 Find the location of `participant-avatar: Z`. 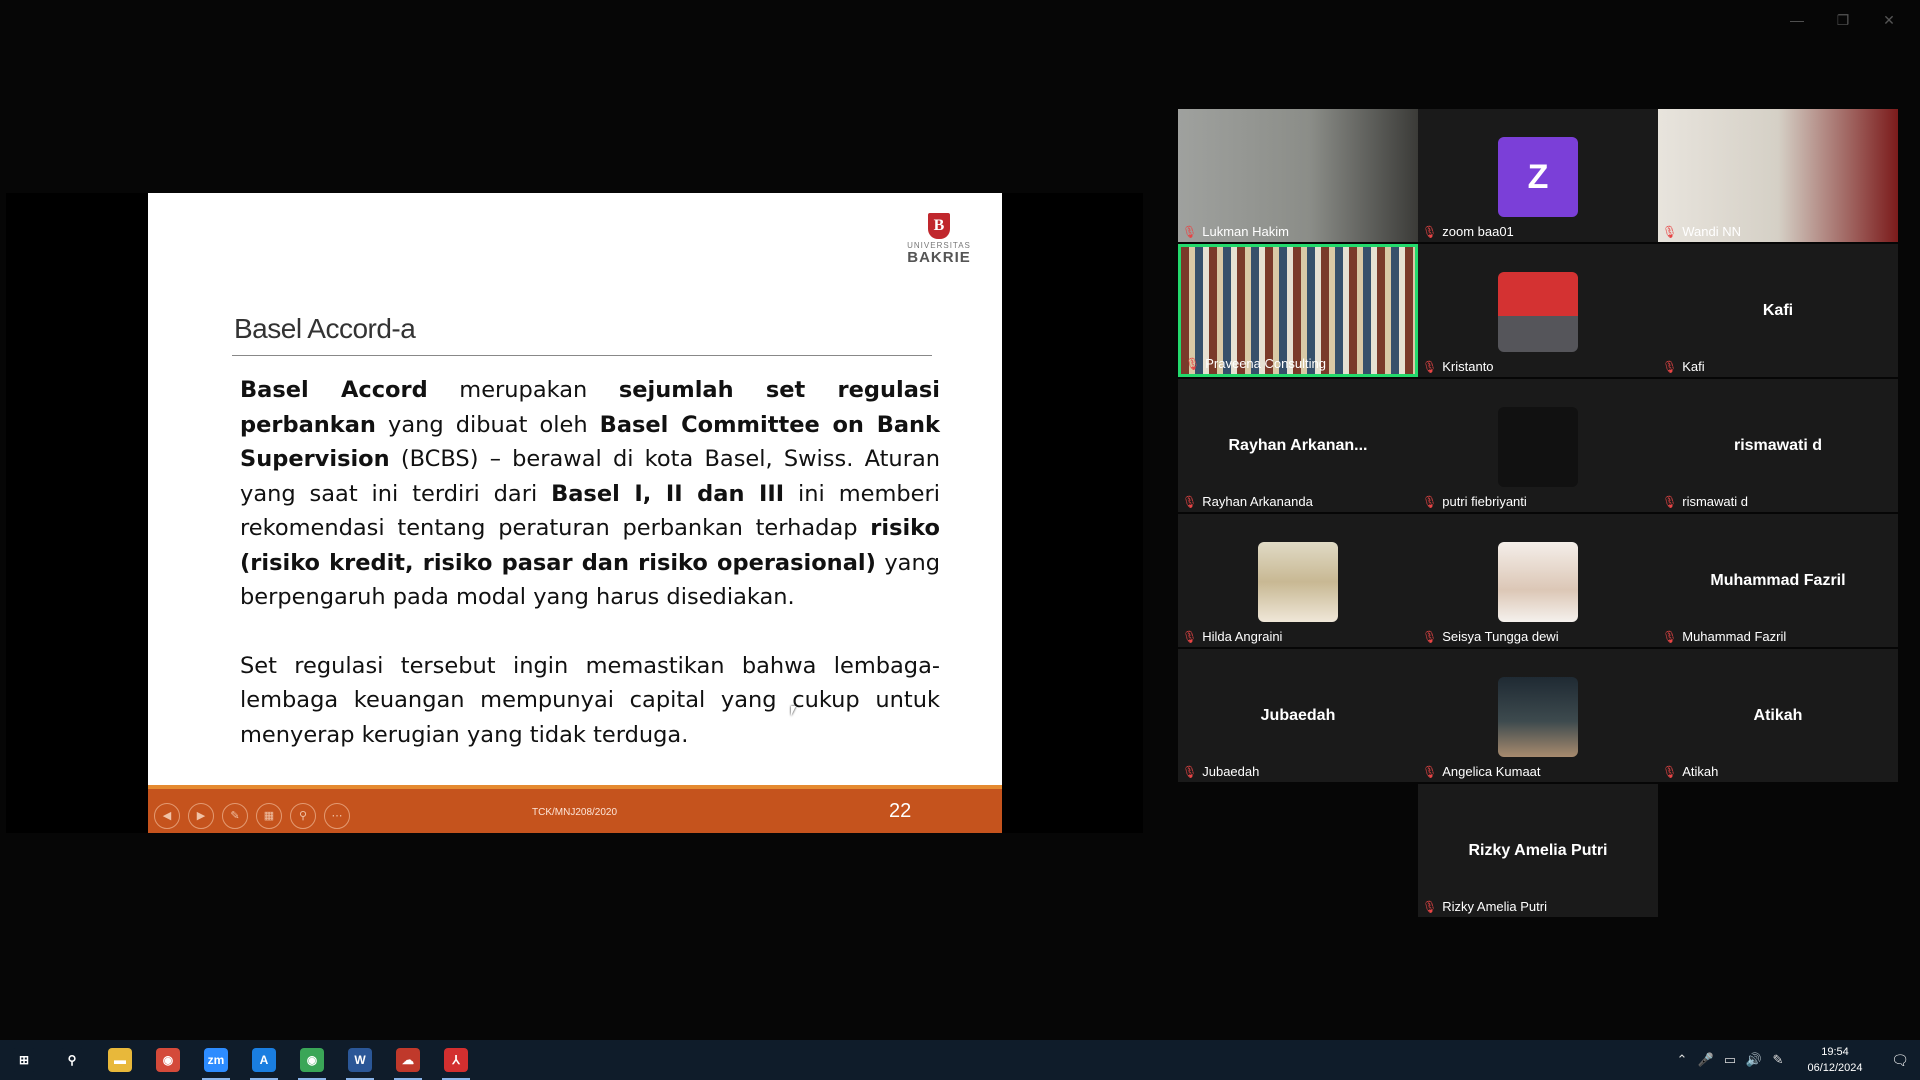

participant-avatar: Z is located at coordinates (1538, 177).